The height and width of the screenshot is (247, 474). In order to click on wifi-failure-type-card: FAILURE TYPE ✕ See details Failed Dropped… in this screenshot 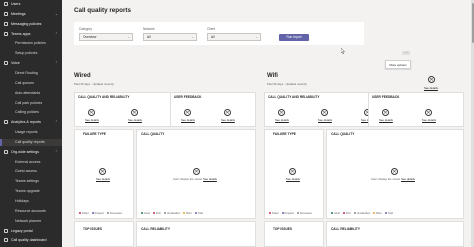, I will do `click(294, 174)`.